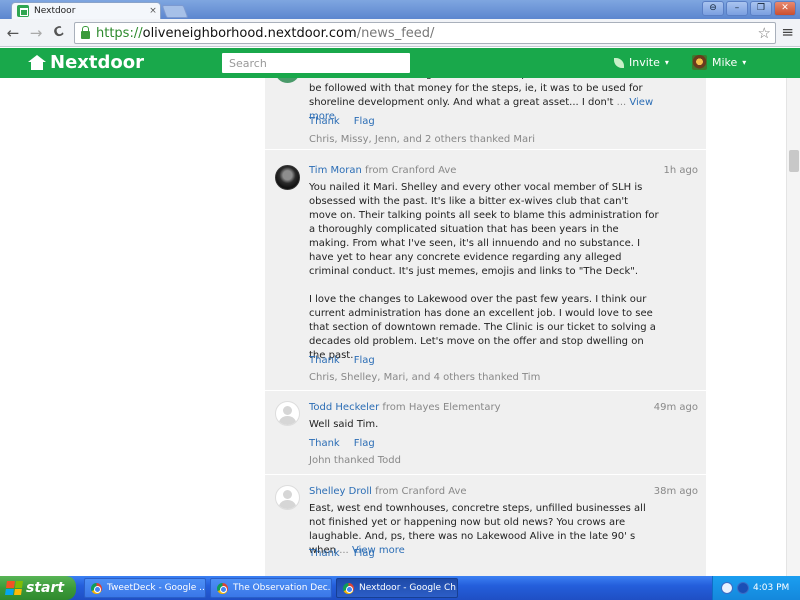 The height and width of the screenshot is (600, 800). What do you see at coordinates (45, 588) in the screenshot?
I see `start-label: start` at bounding box center [45, 588].